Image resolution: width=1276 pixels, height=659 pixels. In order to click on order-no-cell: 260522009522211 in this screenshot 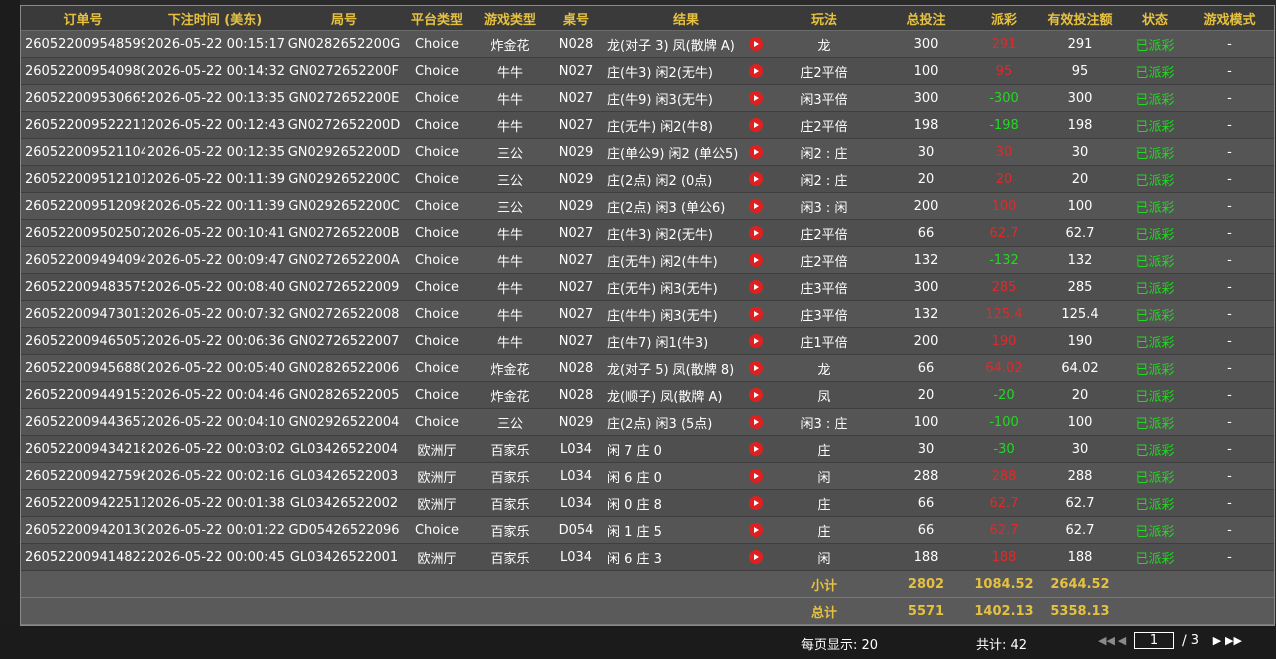, I will do `click(83, 125)`.